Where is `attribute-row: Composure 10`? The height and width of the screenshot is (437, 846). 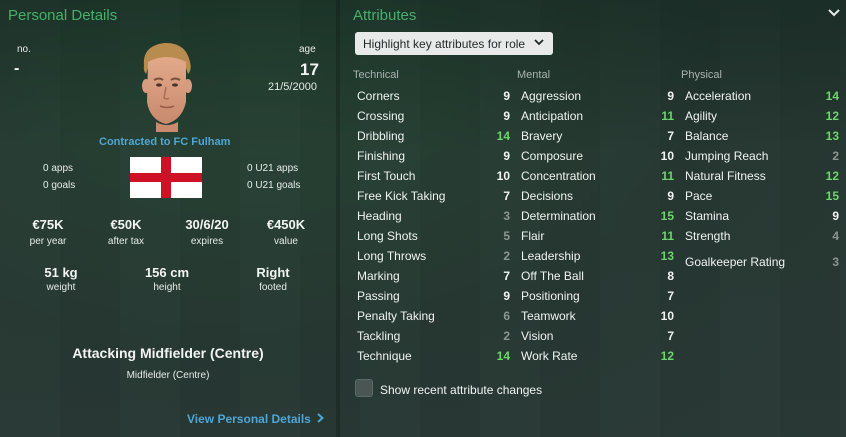 attribute-row: Composure 10 is located at coordinates (597, 156).